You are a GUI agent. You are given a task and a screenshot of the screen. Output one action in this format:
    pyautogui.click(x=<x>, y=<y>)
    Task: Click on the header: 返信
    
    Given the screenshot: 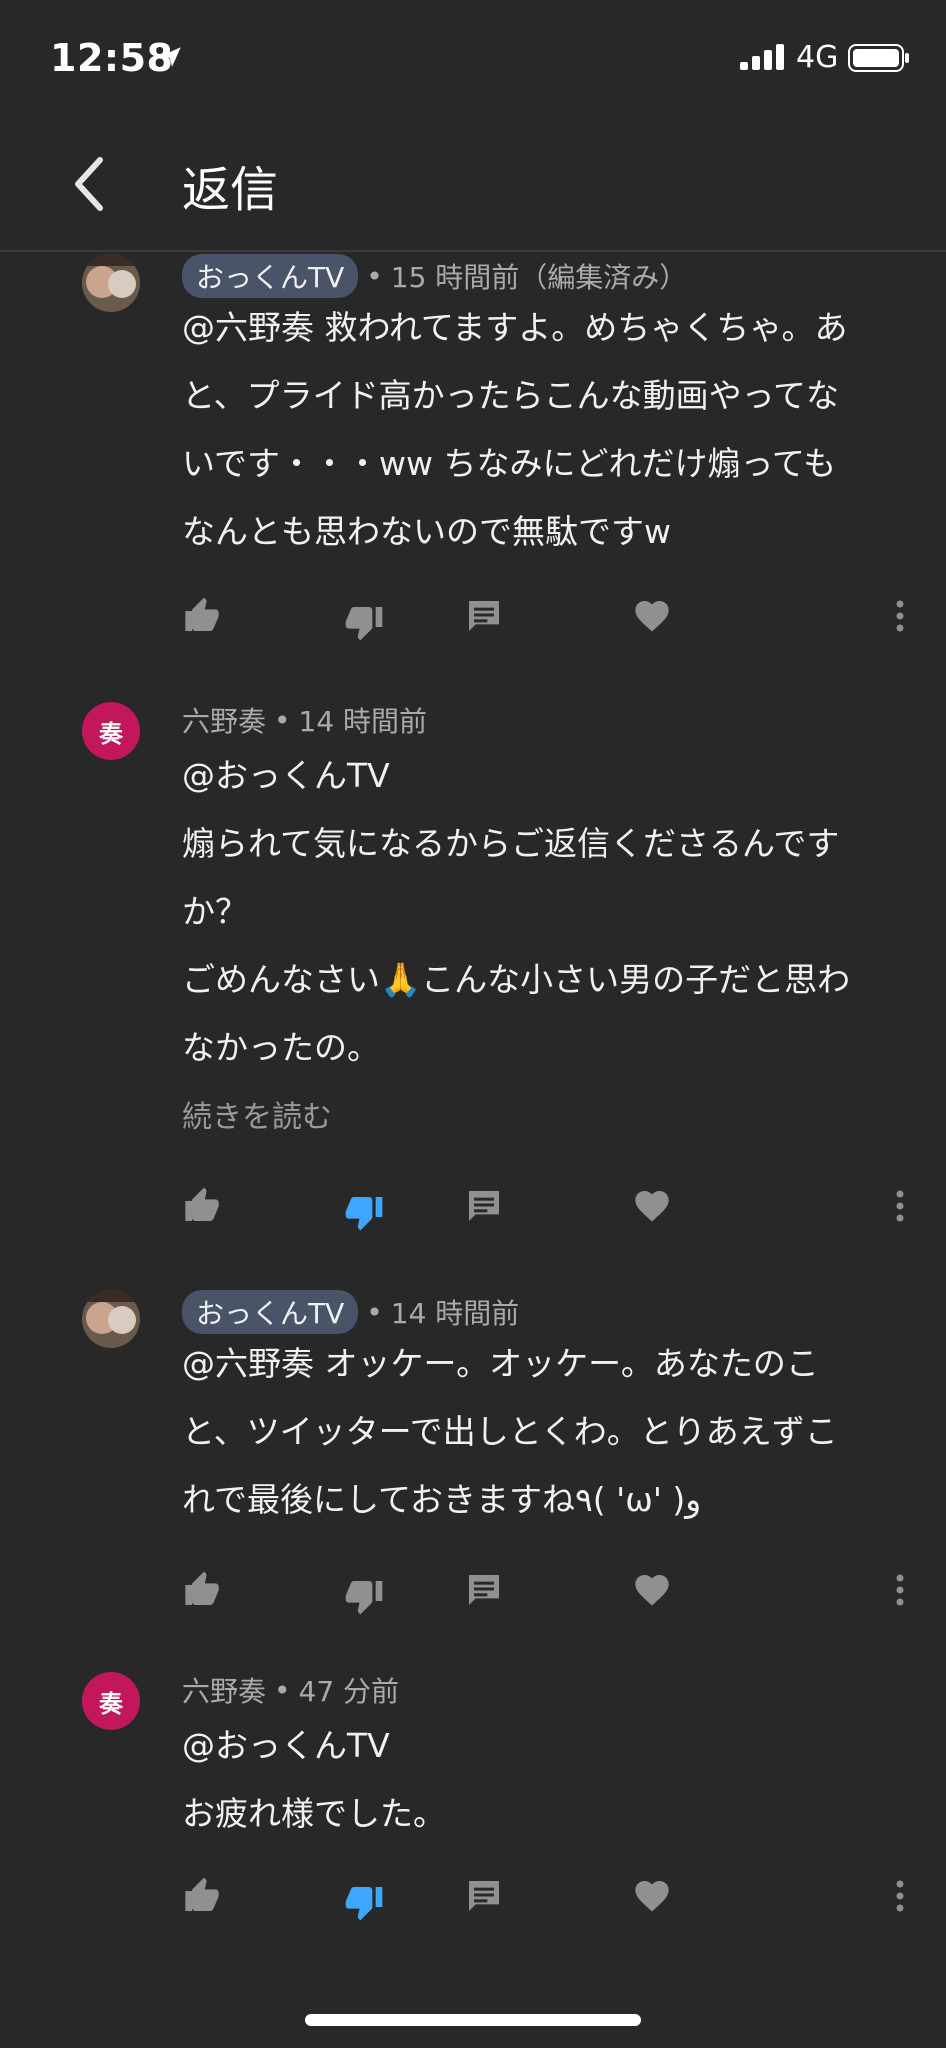 What is the action you would take?
    pyautogui.click(x=473, y=186)
    